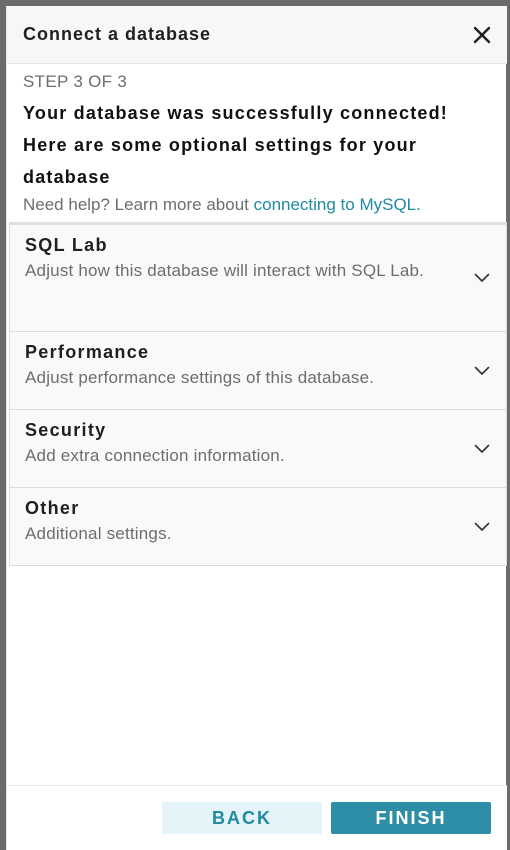 Image resolution: width=510 pixels, height=850 pixels. What do you see at coordinates (66, 430) in the screenshot?
I see `panel-title: Security` at bounding box center [66, 430].